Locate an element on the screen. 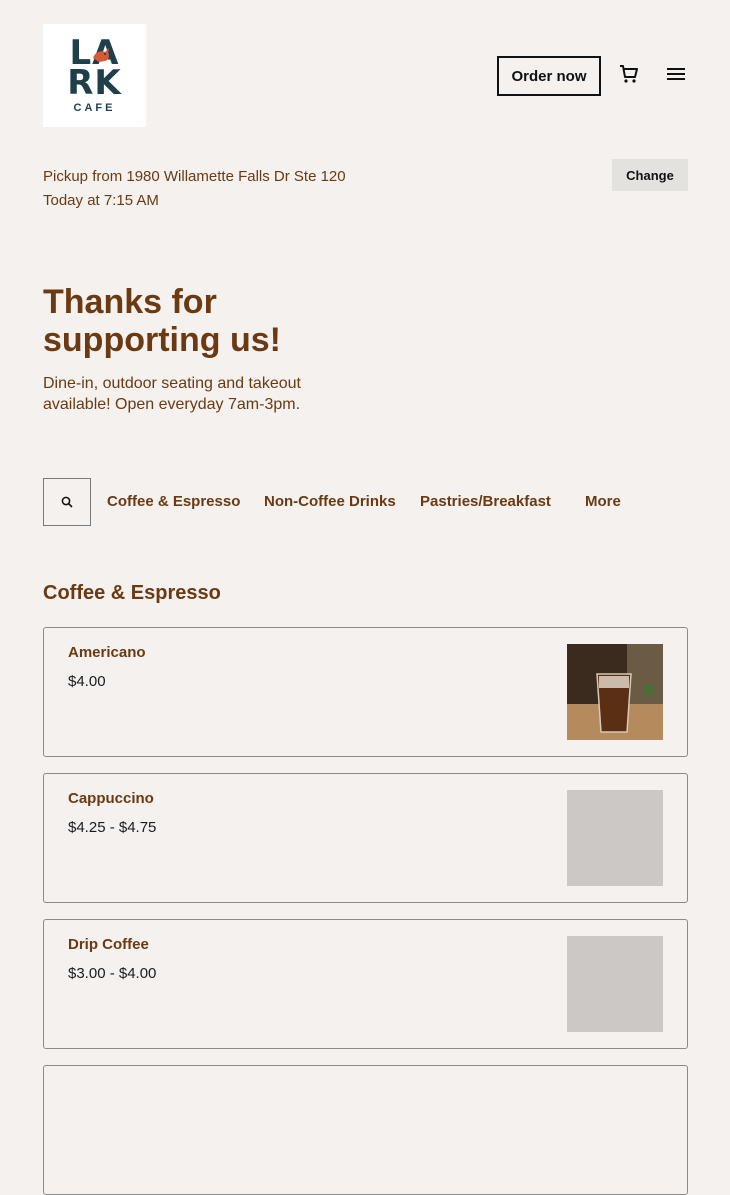 The height and width of the screenshot is (1195, 730). tab-coffee-espresso: Coffee & Espresso is located at coordinates (173, 501).